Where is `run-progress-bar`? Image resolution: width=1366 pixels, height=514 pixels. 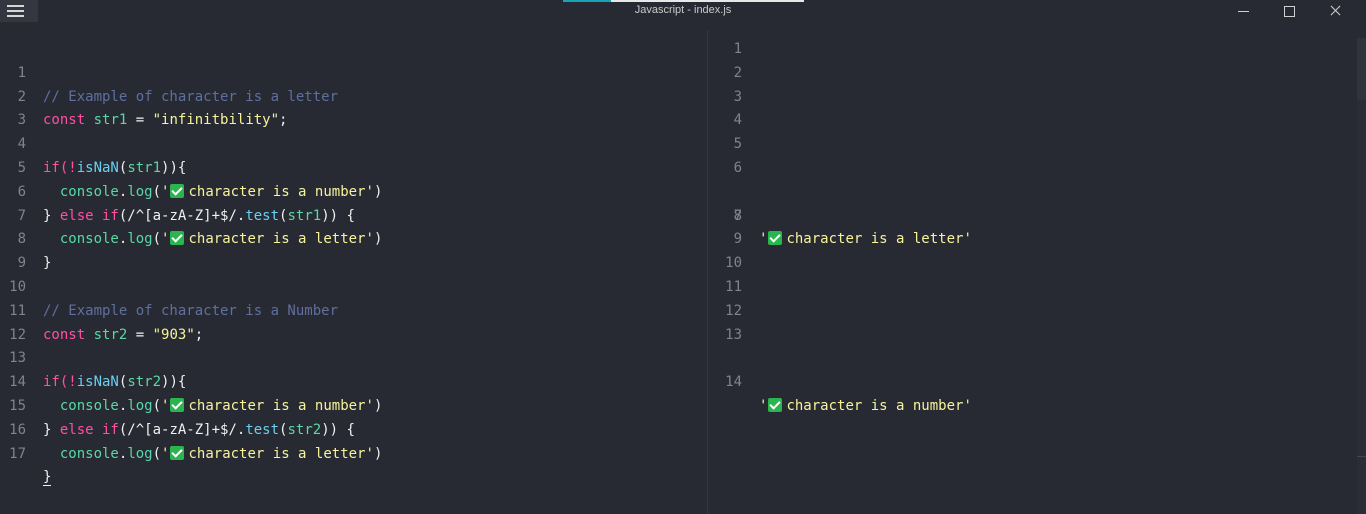 run-progress-bar is located at coordinates (683, 1).